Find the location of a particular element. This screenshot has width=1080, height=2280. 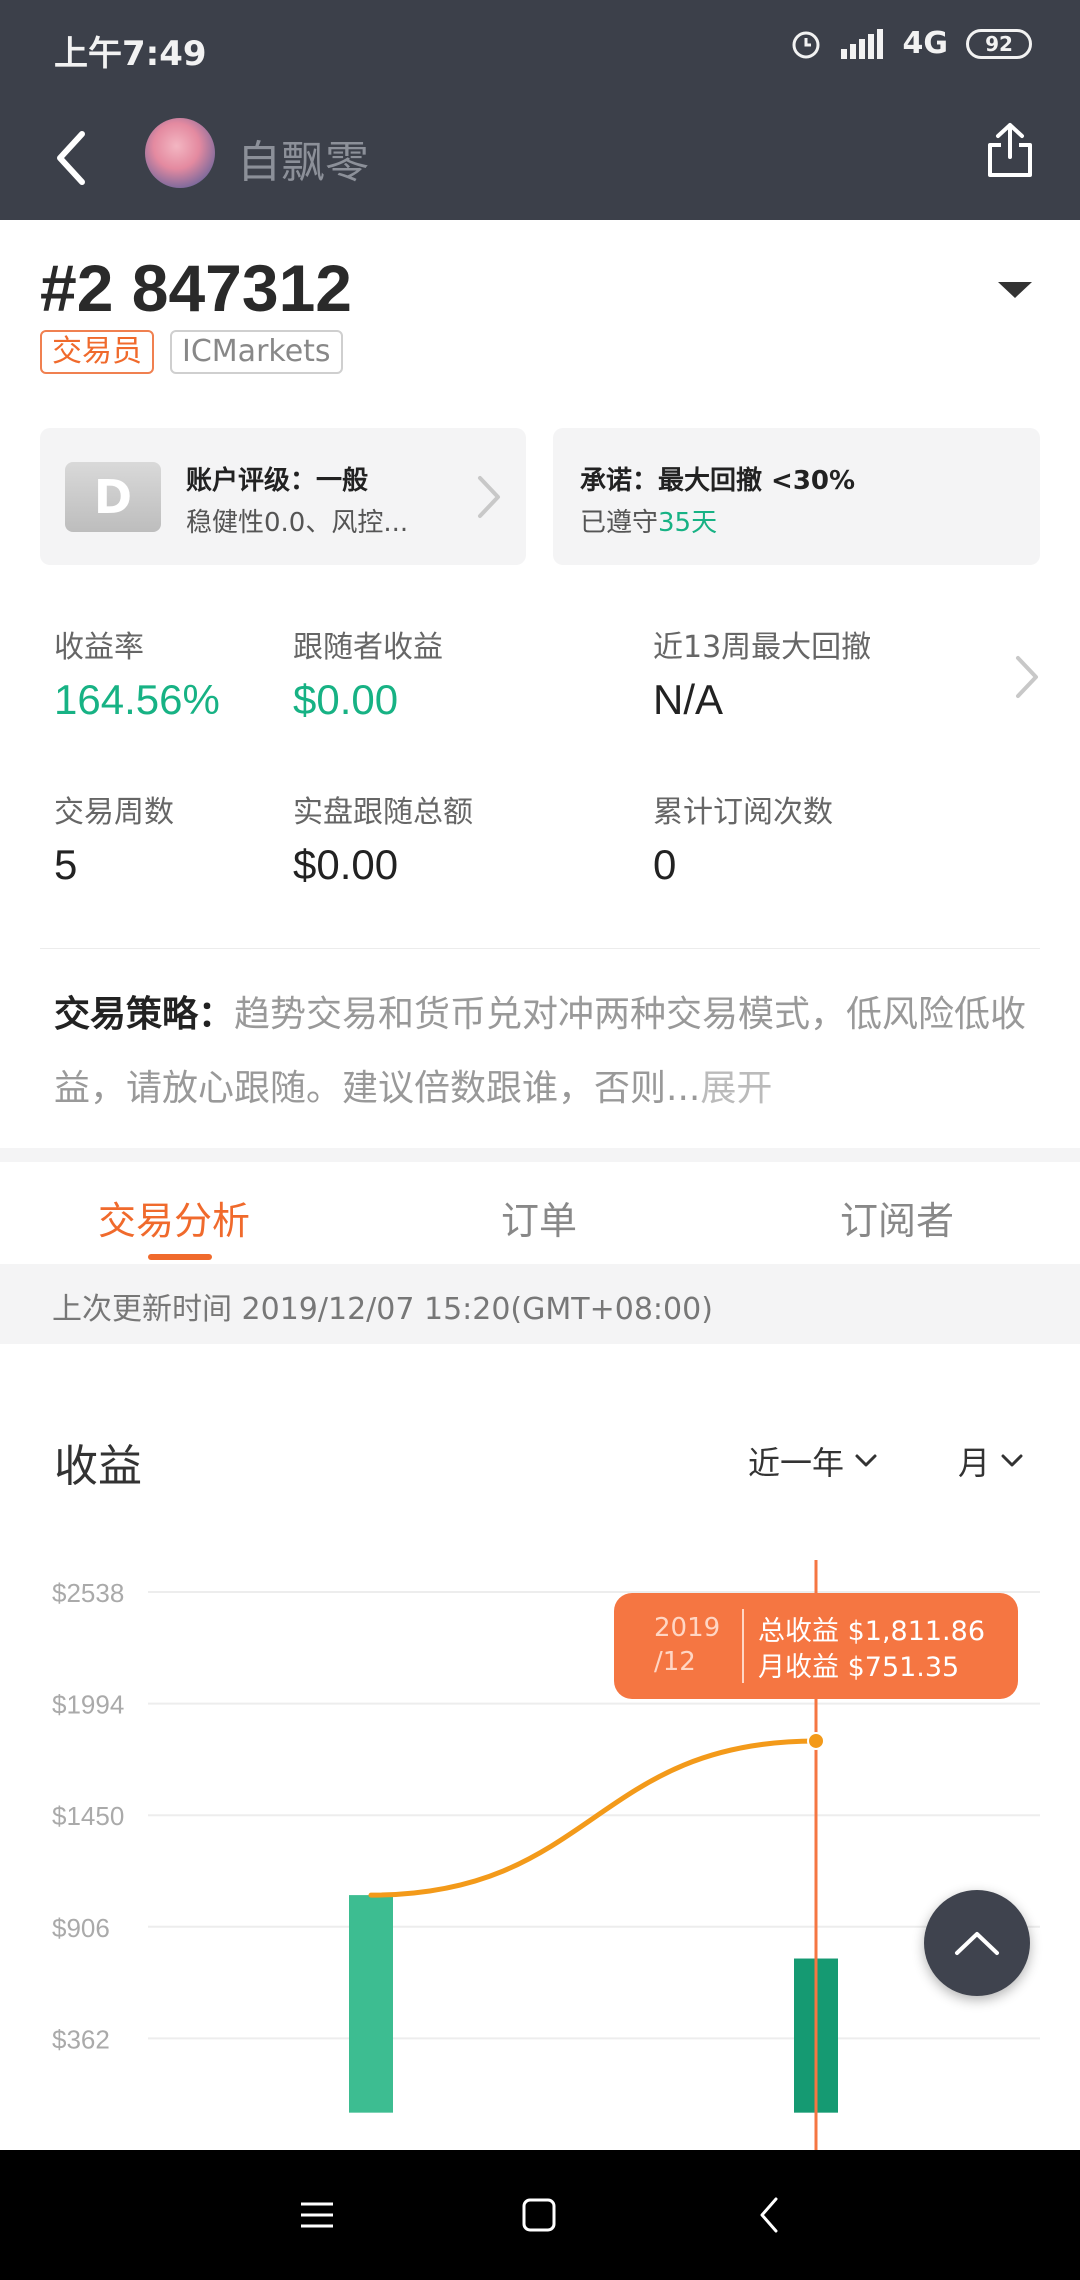

home-square-icon is located at coordinates (539, 2215).